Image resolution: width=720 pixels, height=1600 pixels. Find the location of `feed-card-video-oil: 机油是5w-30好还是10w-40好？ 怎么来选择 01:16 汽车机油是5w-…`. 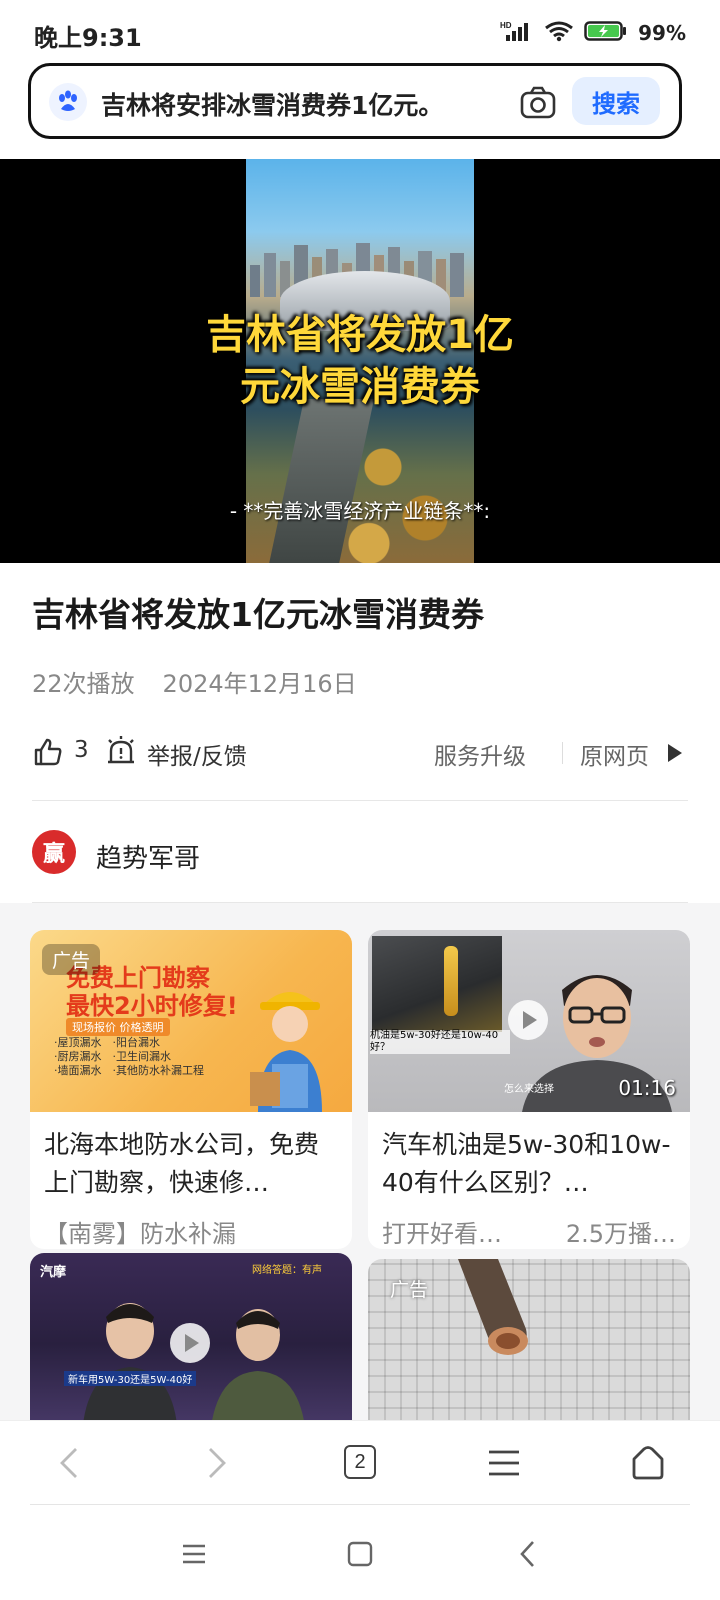

feed-card-video-oil: 机油是5w-30好还是10w-40好？ 怎么来选择 01:16 汽车机油是5w-… is located at coordinates (529, 1089).